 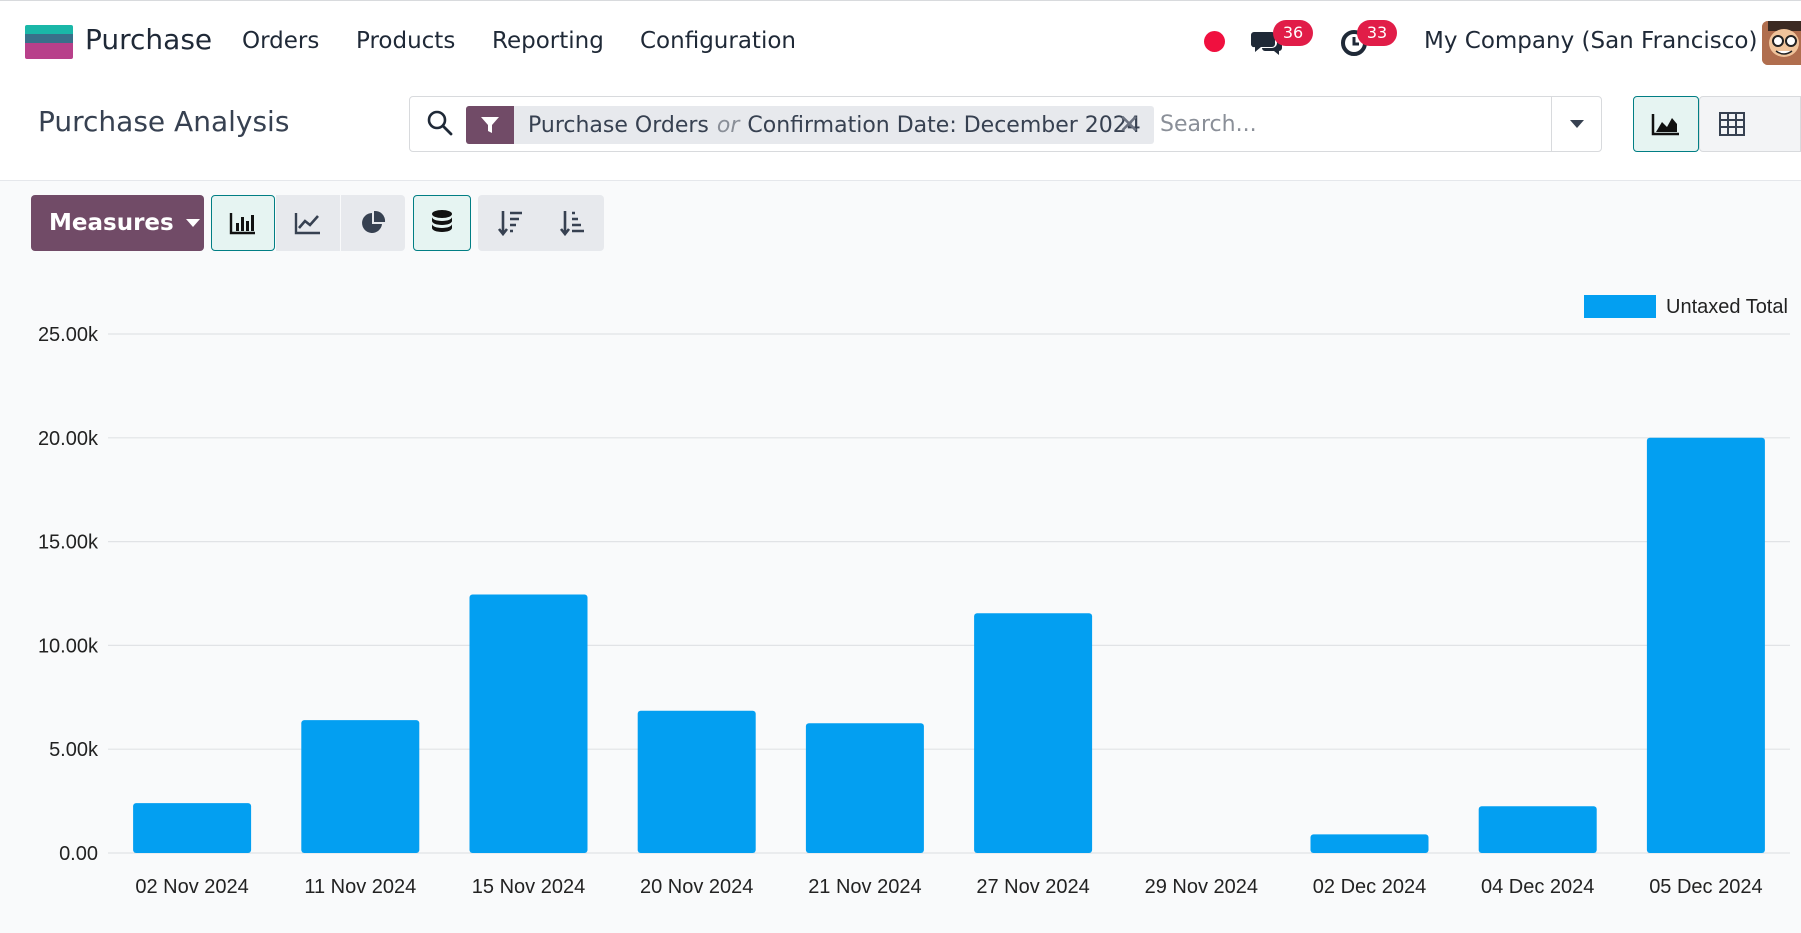 What do you see at coordinates (1293, 33) in the screenshot?
I see `messages-badge: 36` at bounding box center [1293, 33].